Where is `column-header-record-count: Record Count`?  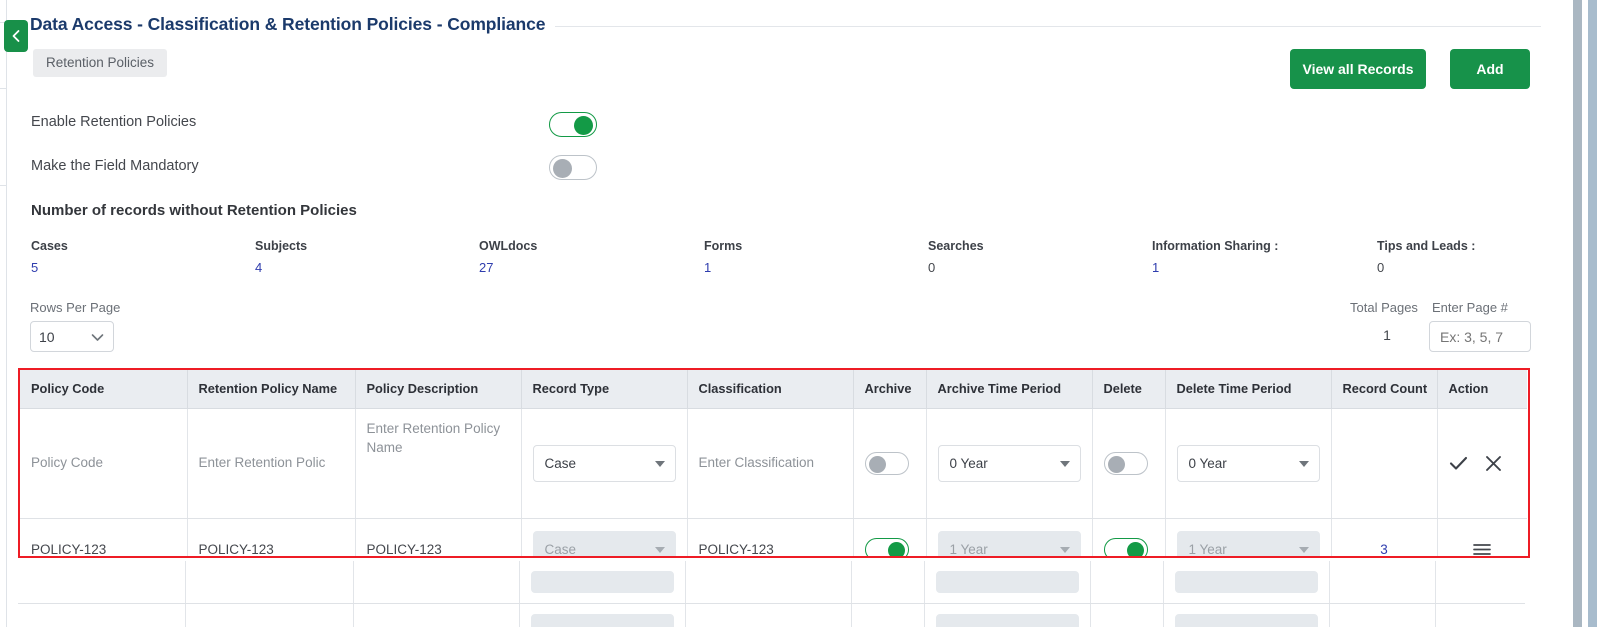 column-header-record-count: Record Count is located at coordinates (1384, 389).